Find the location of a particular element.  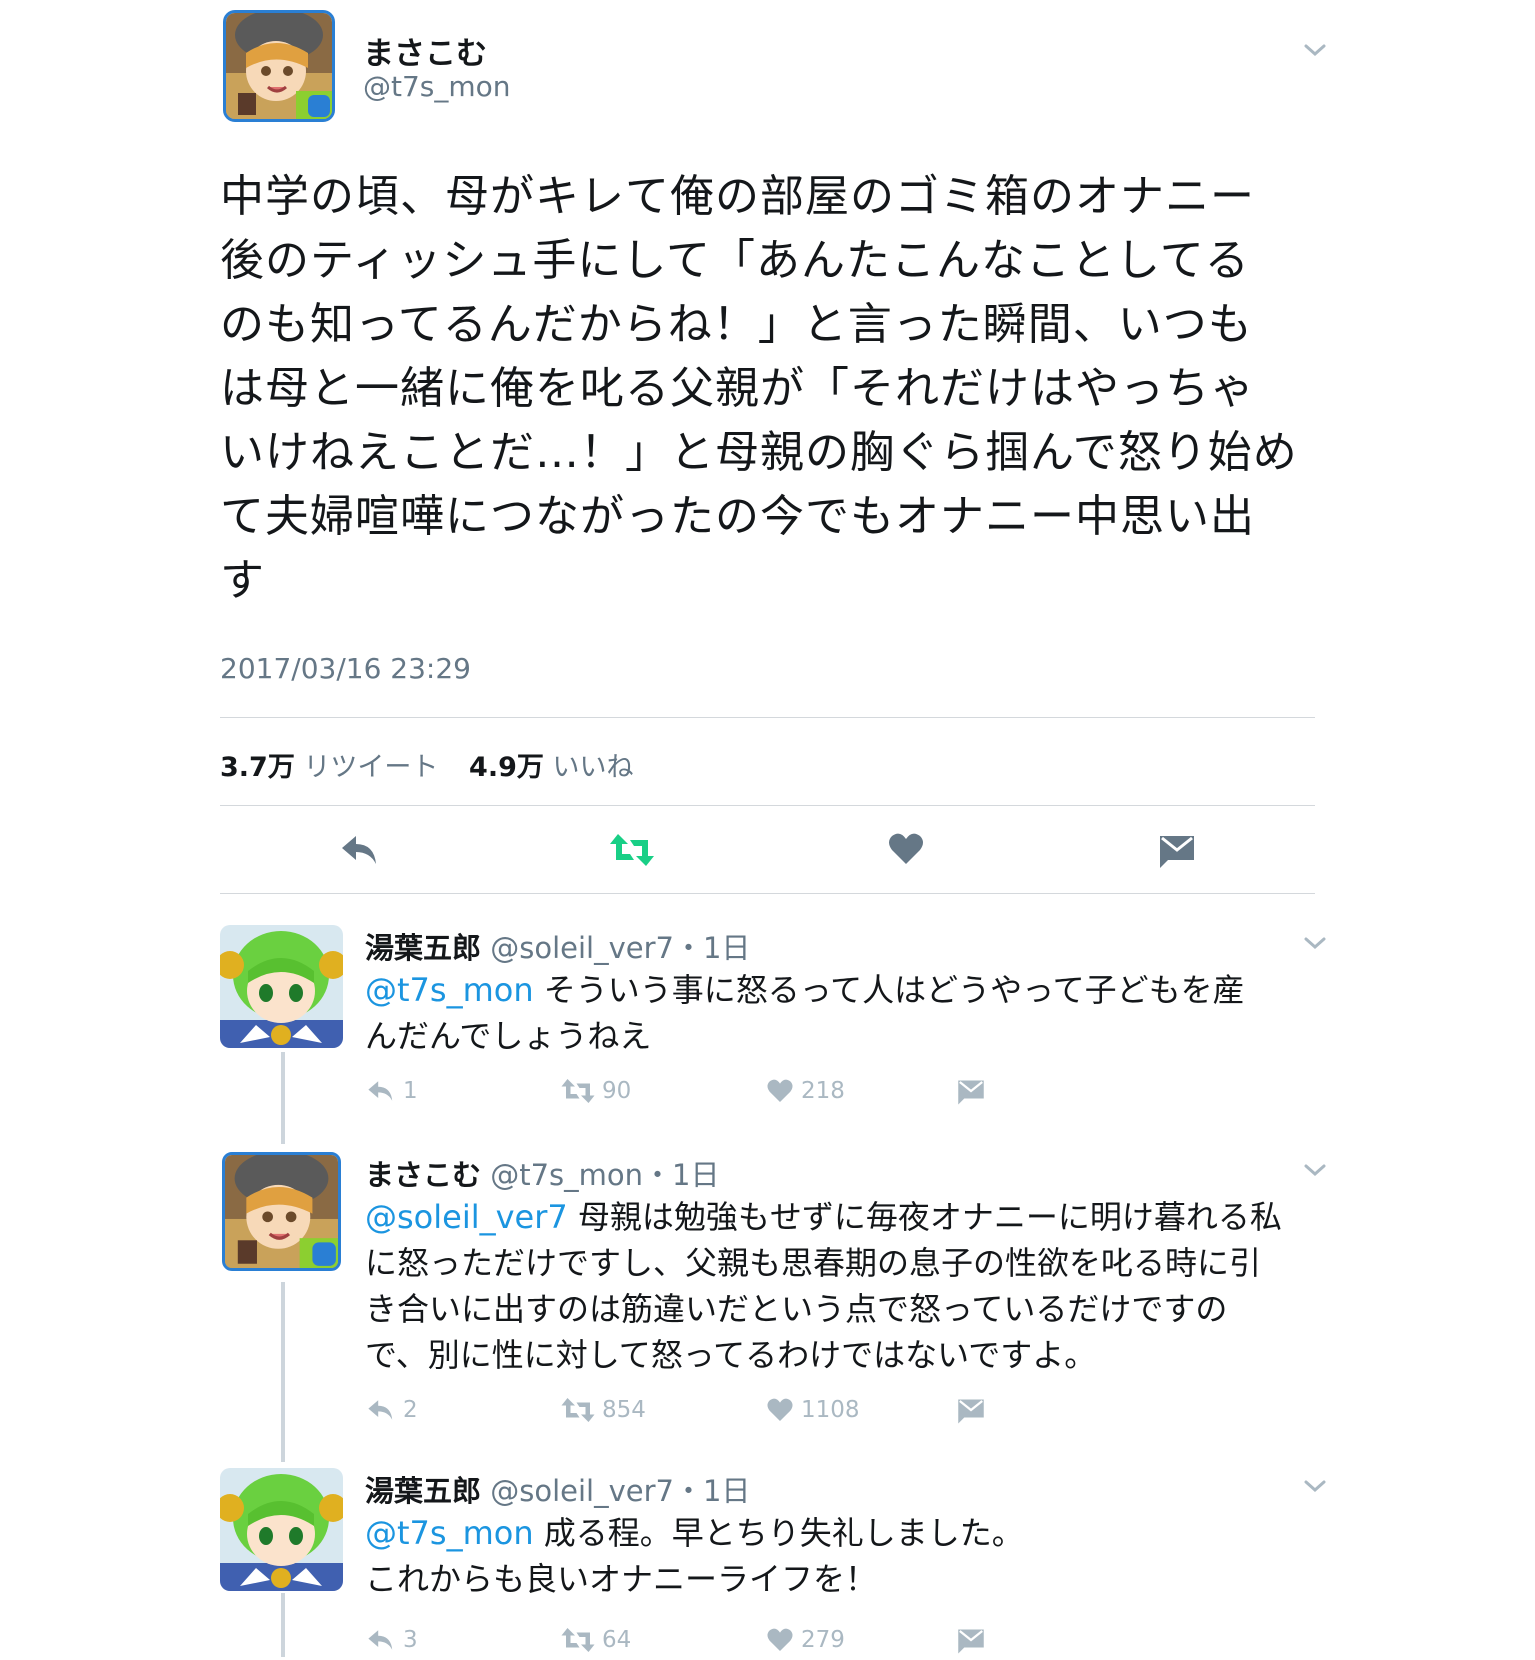

author-handle: @t7s_mon is located at coordinates (437, 86).